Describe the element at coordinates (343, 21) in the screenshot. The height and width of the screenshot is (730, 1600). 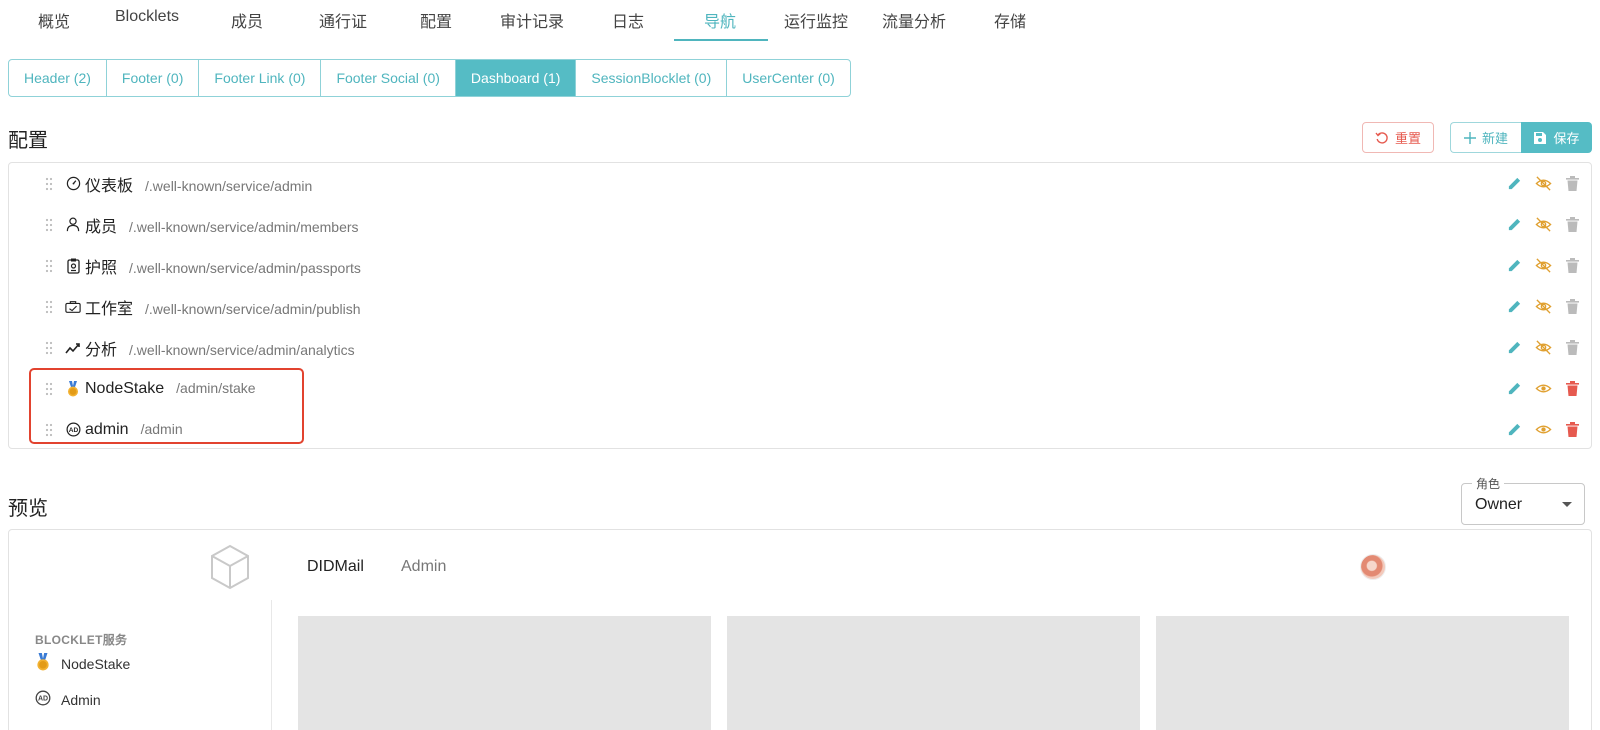
I see `tab-passports: 通行证` at that location.